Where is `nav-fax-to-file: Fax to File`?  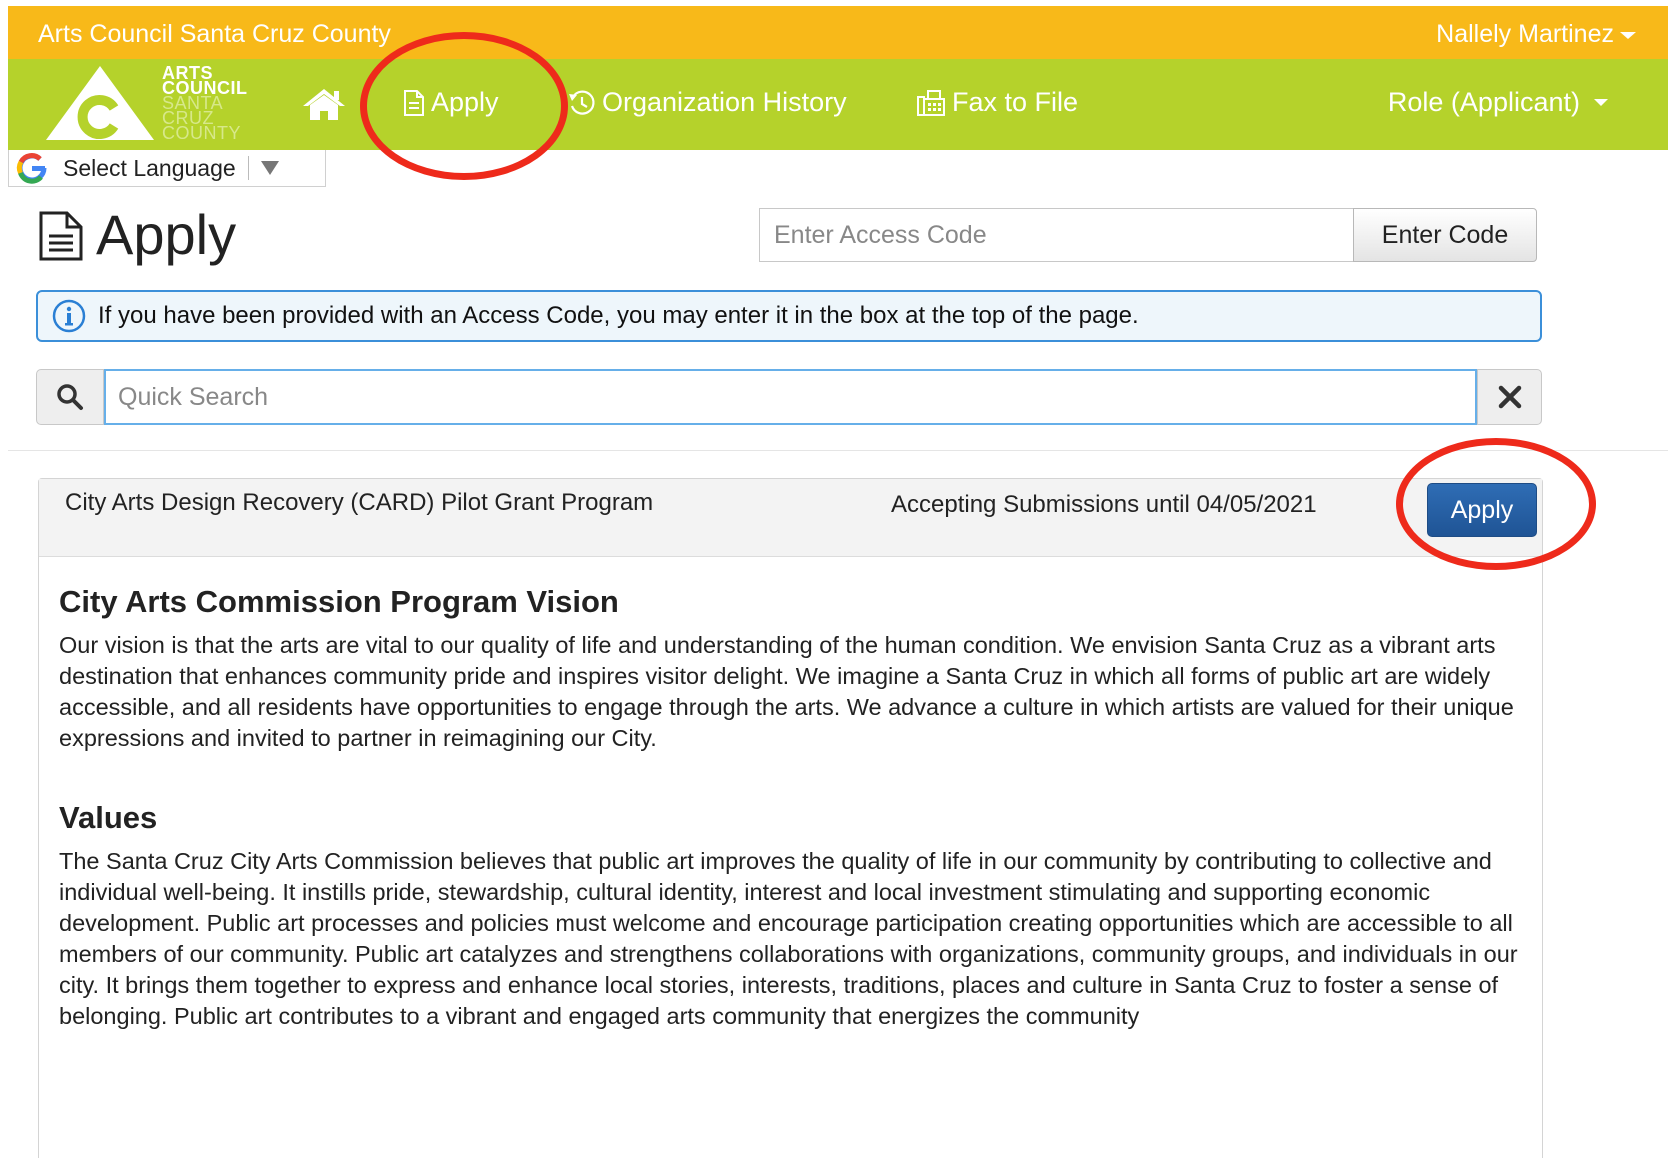 nav-fax-to-file: Fax to File is located at coordinates (997, 102).